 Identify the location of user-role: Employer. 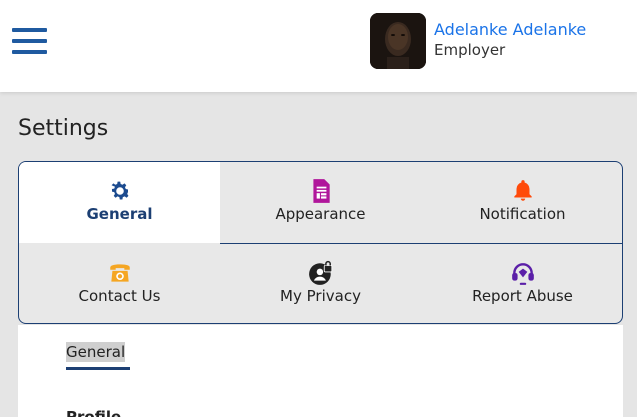
(470, 50).